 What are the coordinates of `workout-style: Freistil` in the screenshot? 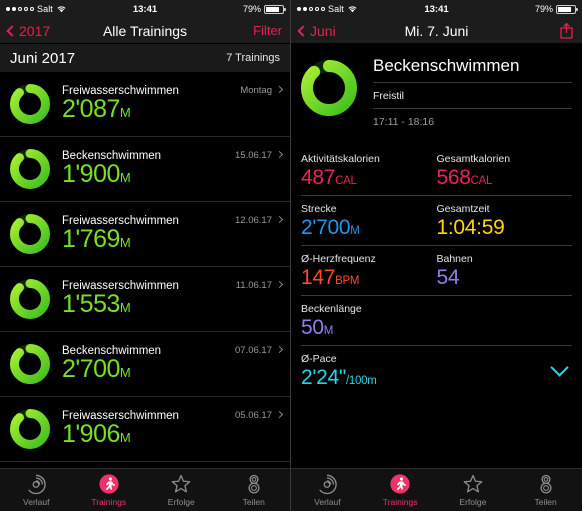 It's located at (472, 94).